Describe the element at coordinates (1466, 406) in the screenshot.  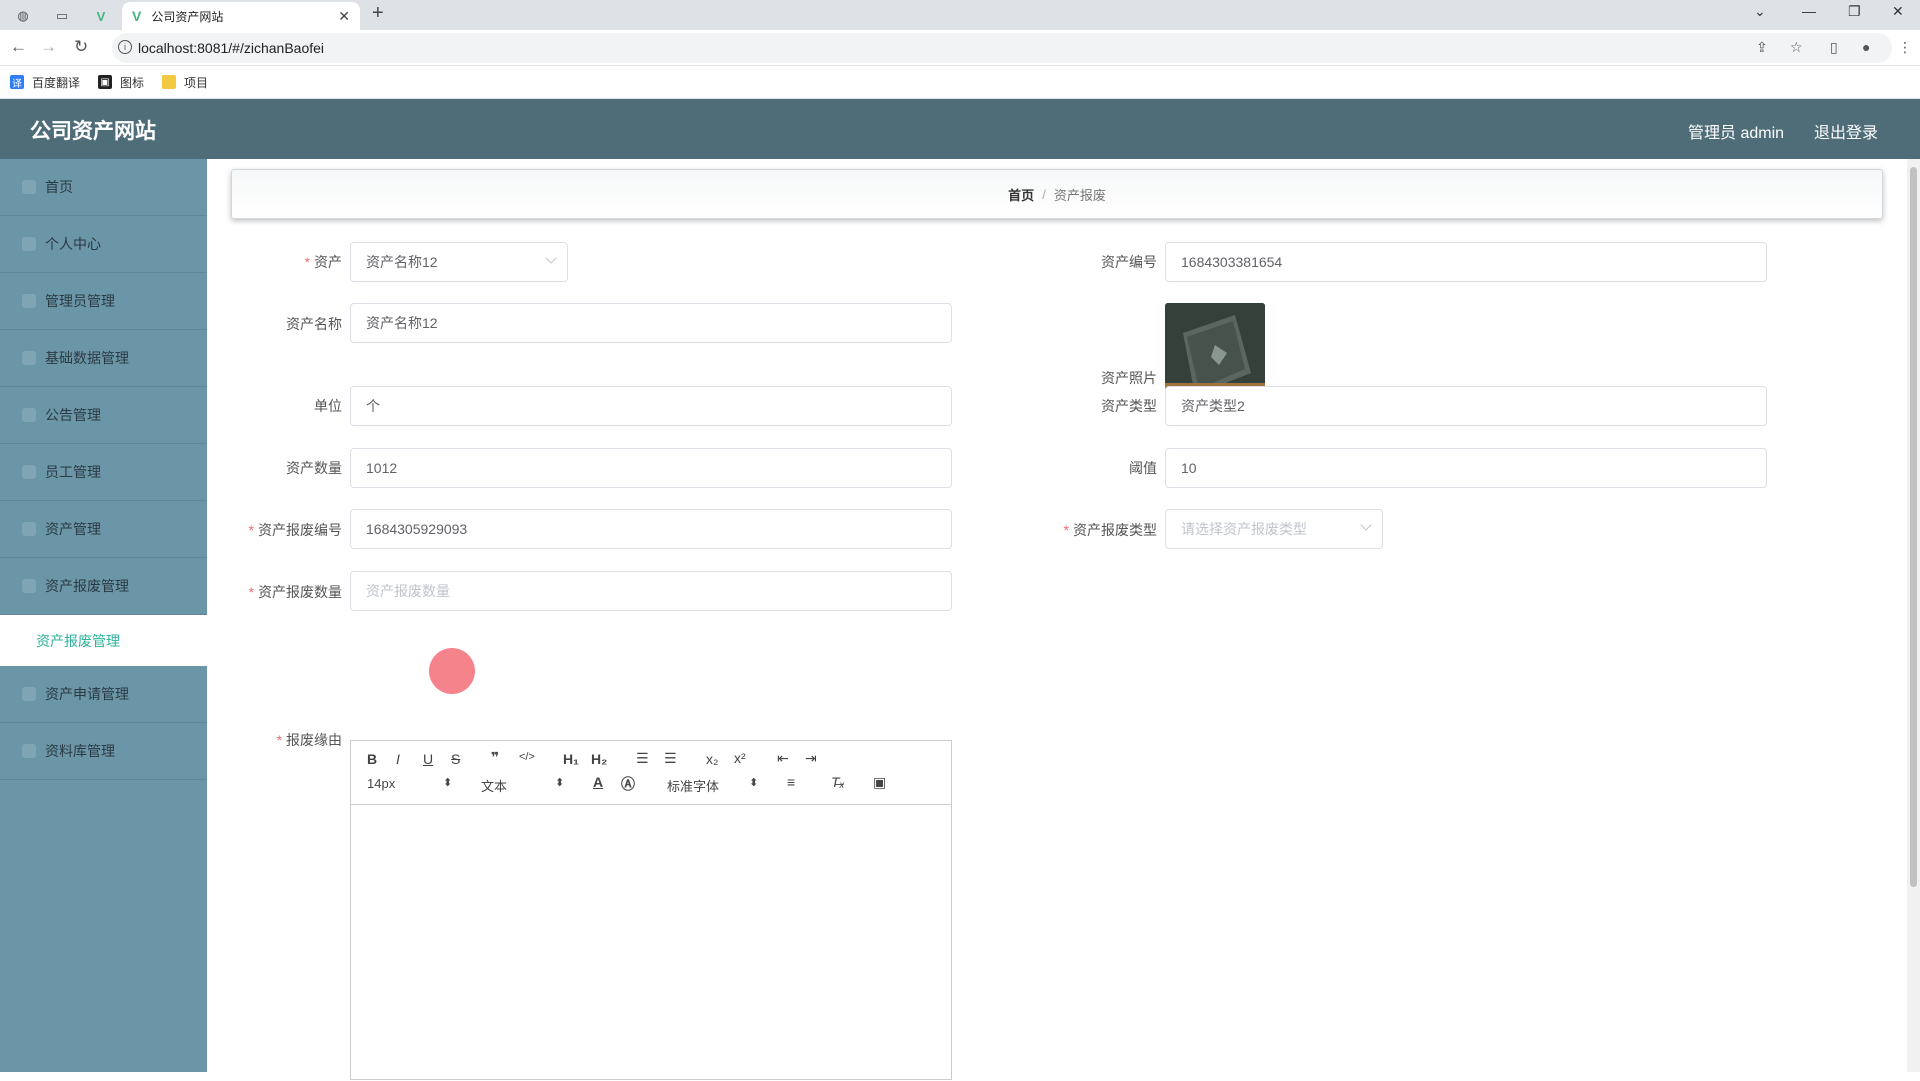
I see `type-field: 资产类型2` at that location.